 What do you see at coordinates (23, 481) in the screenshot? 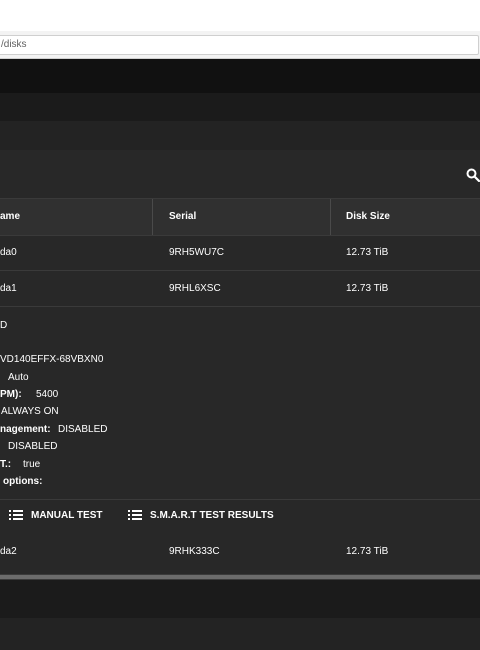
I see `detail-options-label: options:` at bounding box center [23, 481].